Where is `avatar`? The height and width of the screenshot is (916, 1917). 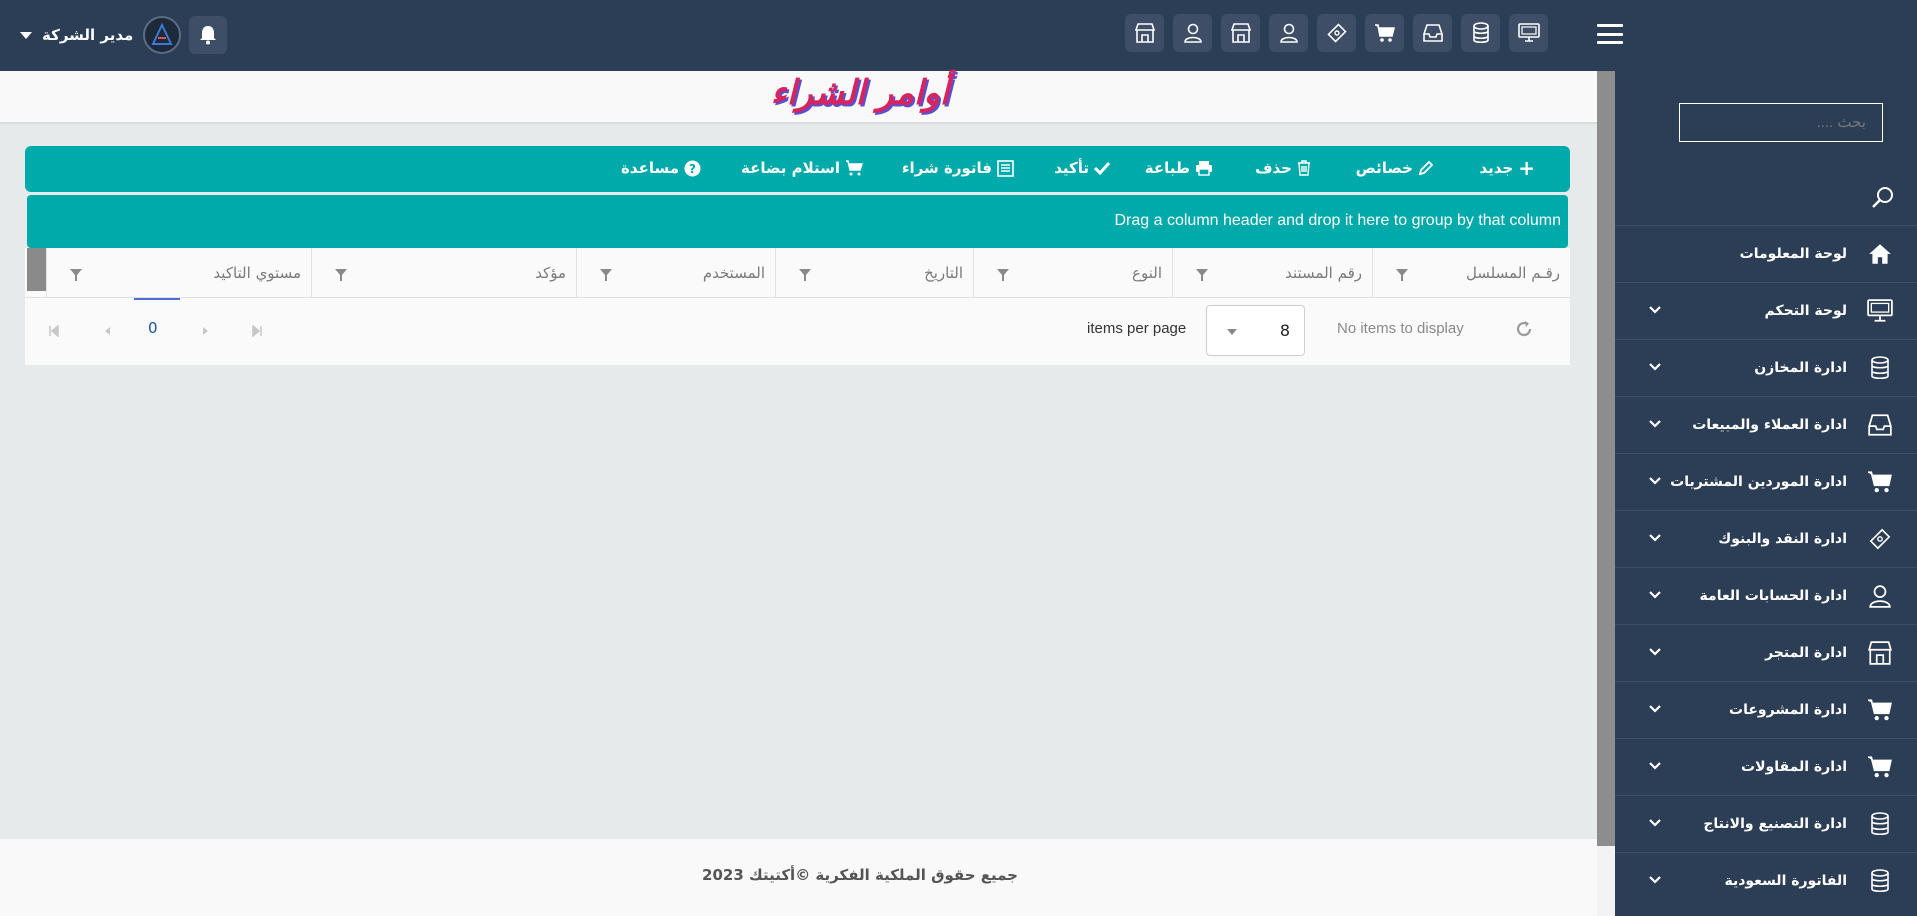 avatar is located at coordinates (162, 35).